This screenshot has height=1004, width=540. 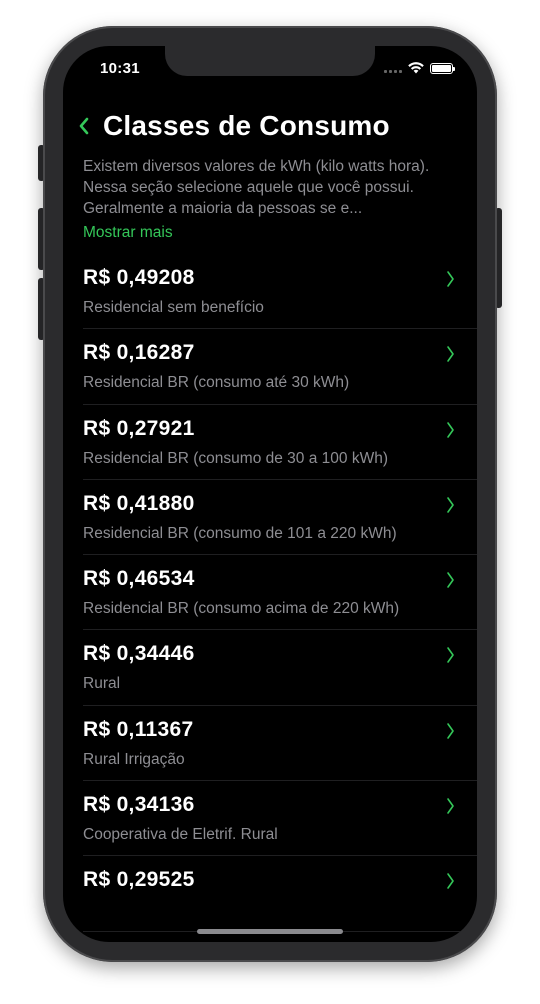 What do you see at coordinates (442, 68) in the screenshot?
I see `battery-icon` at bounding box center [442, 68].